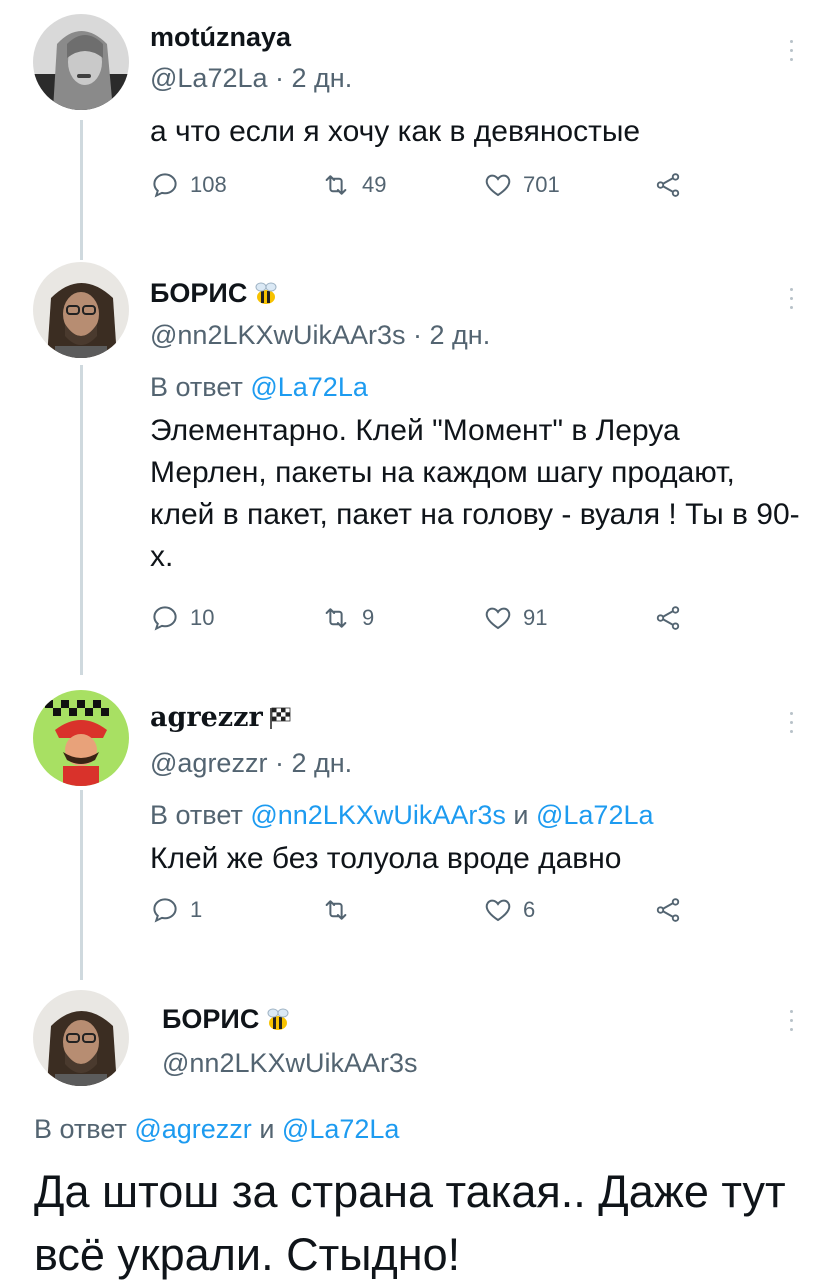 This screenshot has height=1286, width=832. What do you see at coordinates (378, 815) in the screenshot?
I see `mention-link: @nn2LKXwUikAAr3s` at bounding box center [378, 815].